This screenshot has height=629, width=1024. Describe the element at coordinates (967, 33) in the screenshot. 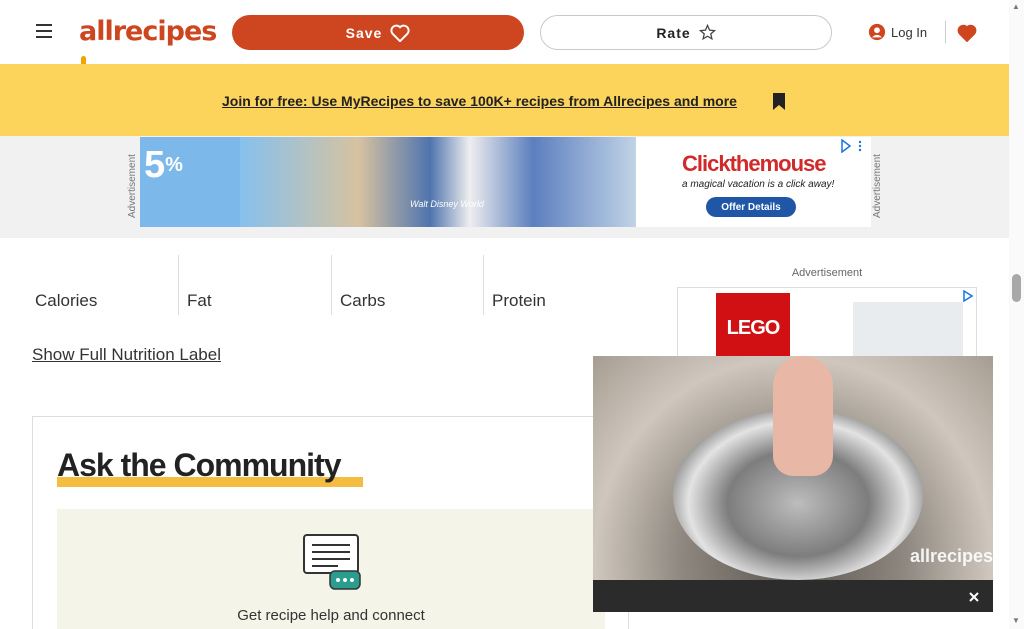

I see `saved-heart-icon` at that location.